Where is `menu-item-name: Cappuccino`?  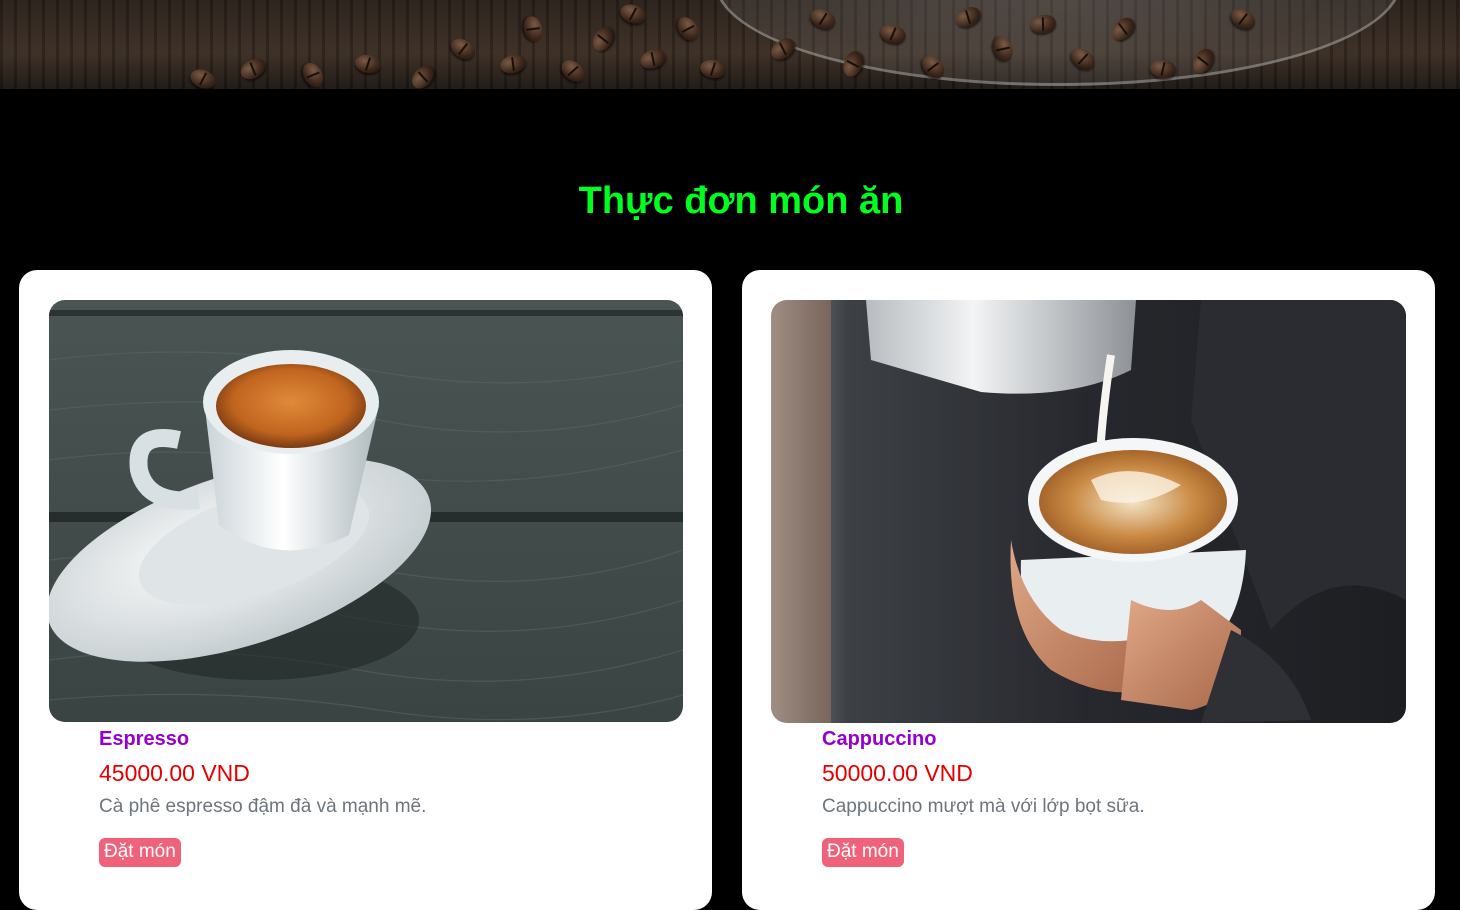 menu-item-name: Cappuccino is located at coordinates (879, 739).